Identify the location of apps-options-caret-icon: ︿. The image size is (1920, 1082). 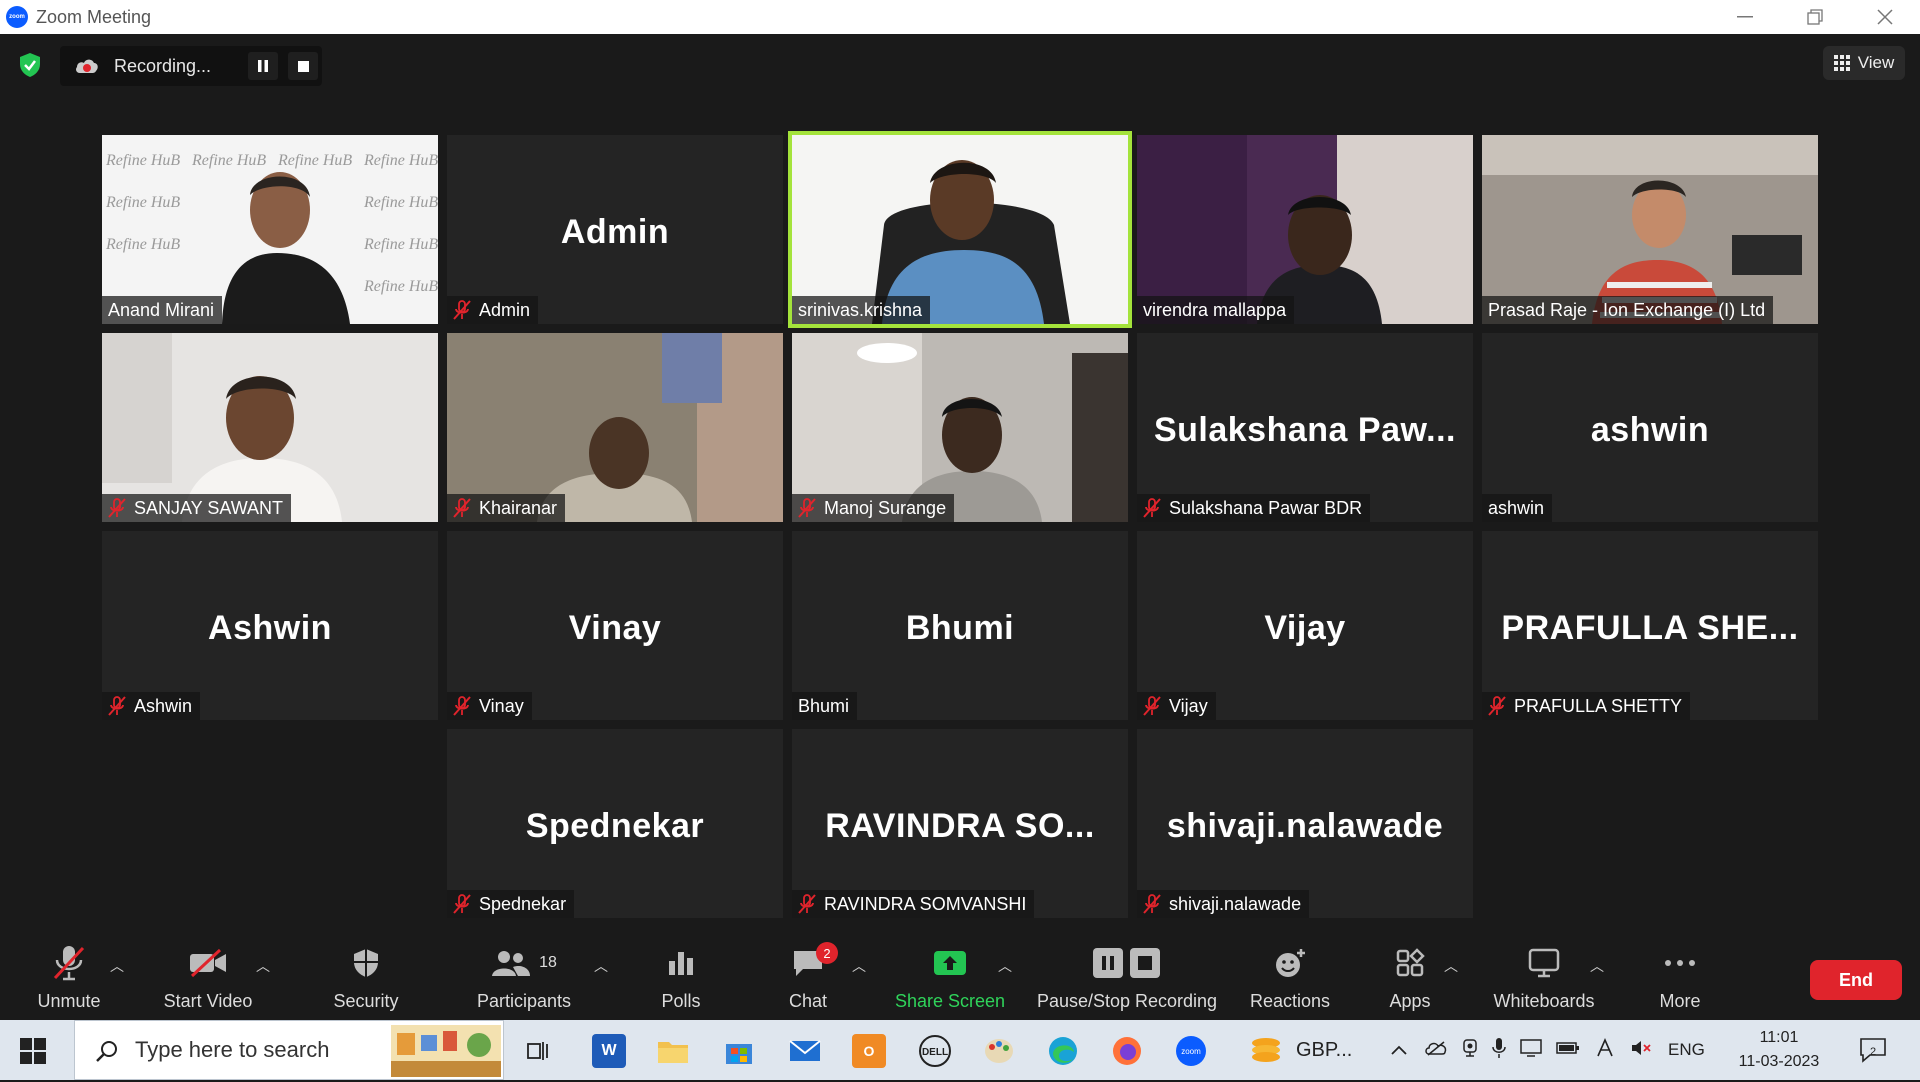
(1451, 966).